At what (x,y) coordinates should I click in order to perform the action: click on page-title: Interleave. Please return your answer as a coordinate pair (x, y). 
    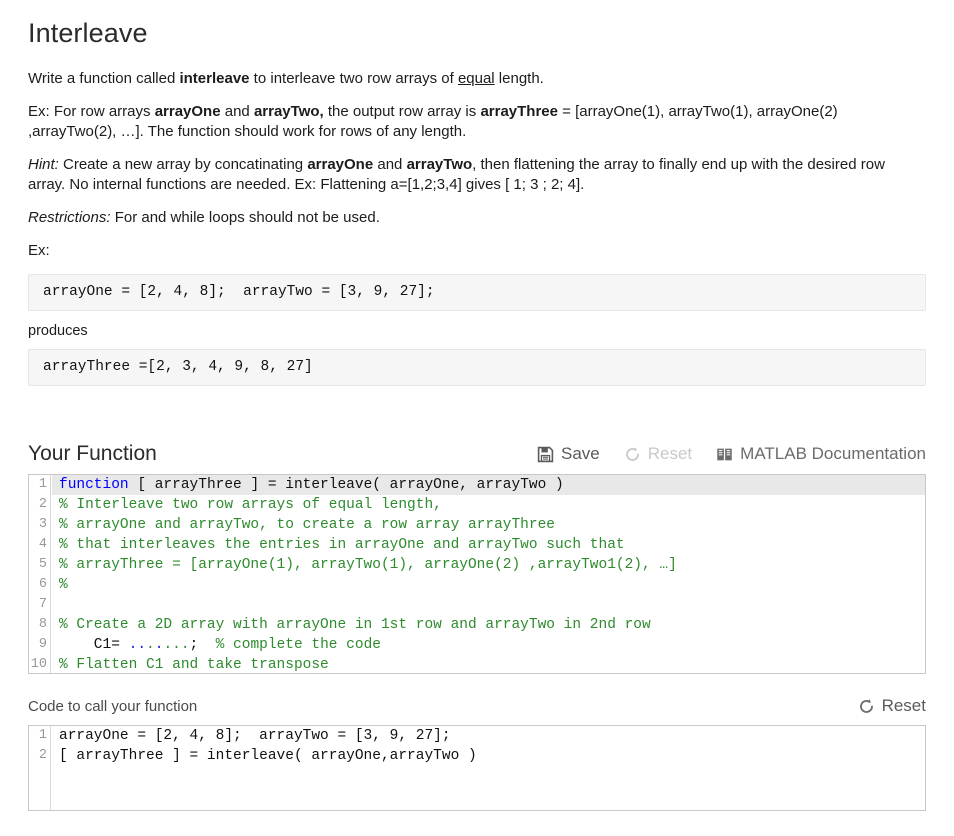
    Looking at the image, I should click on (88, 33).